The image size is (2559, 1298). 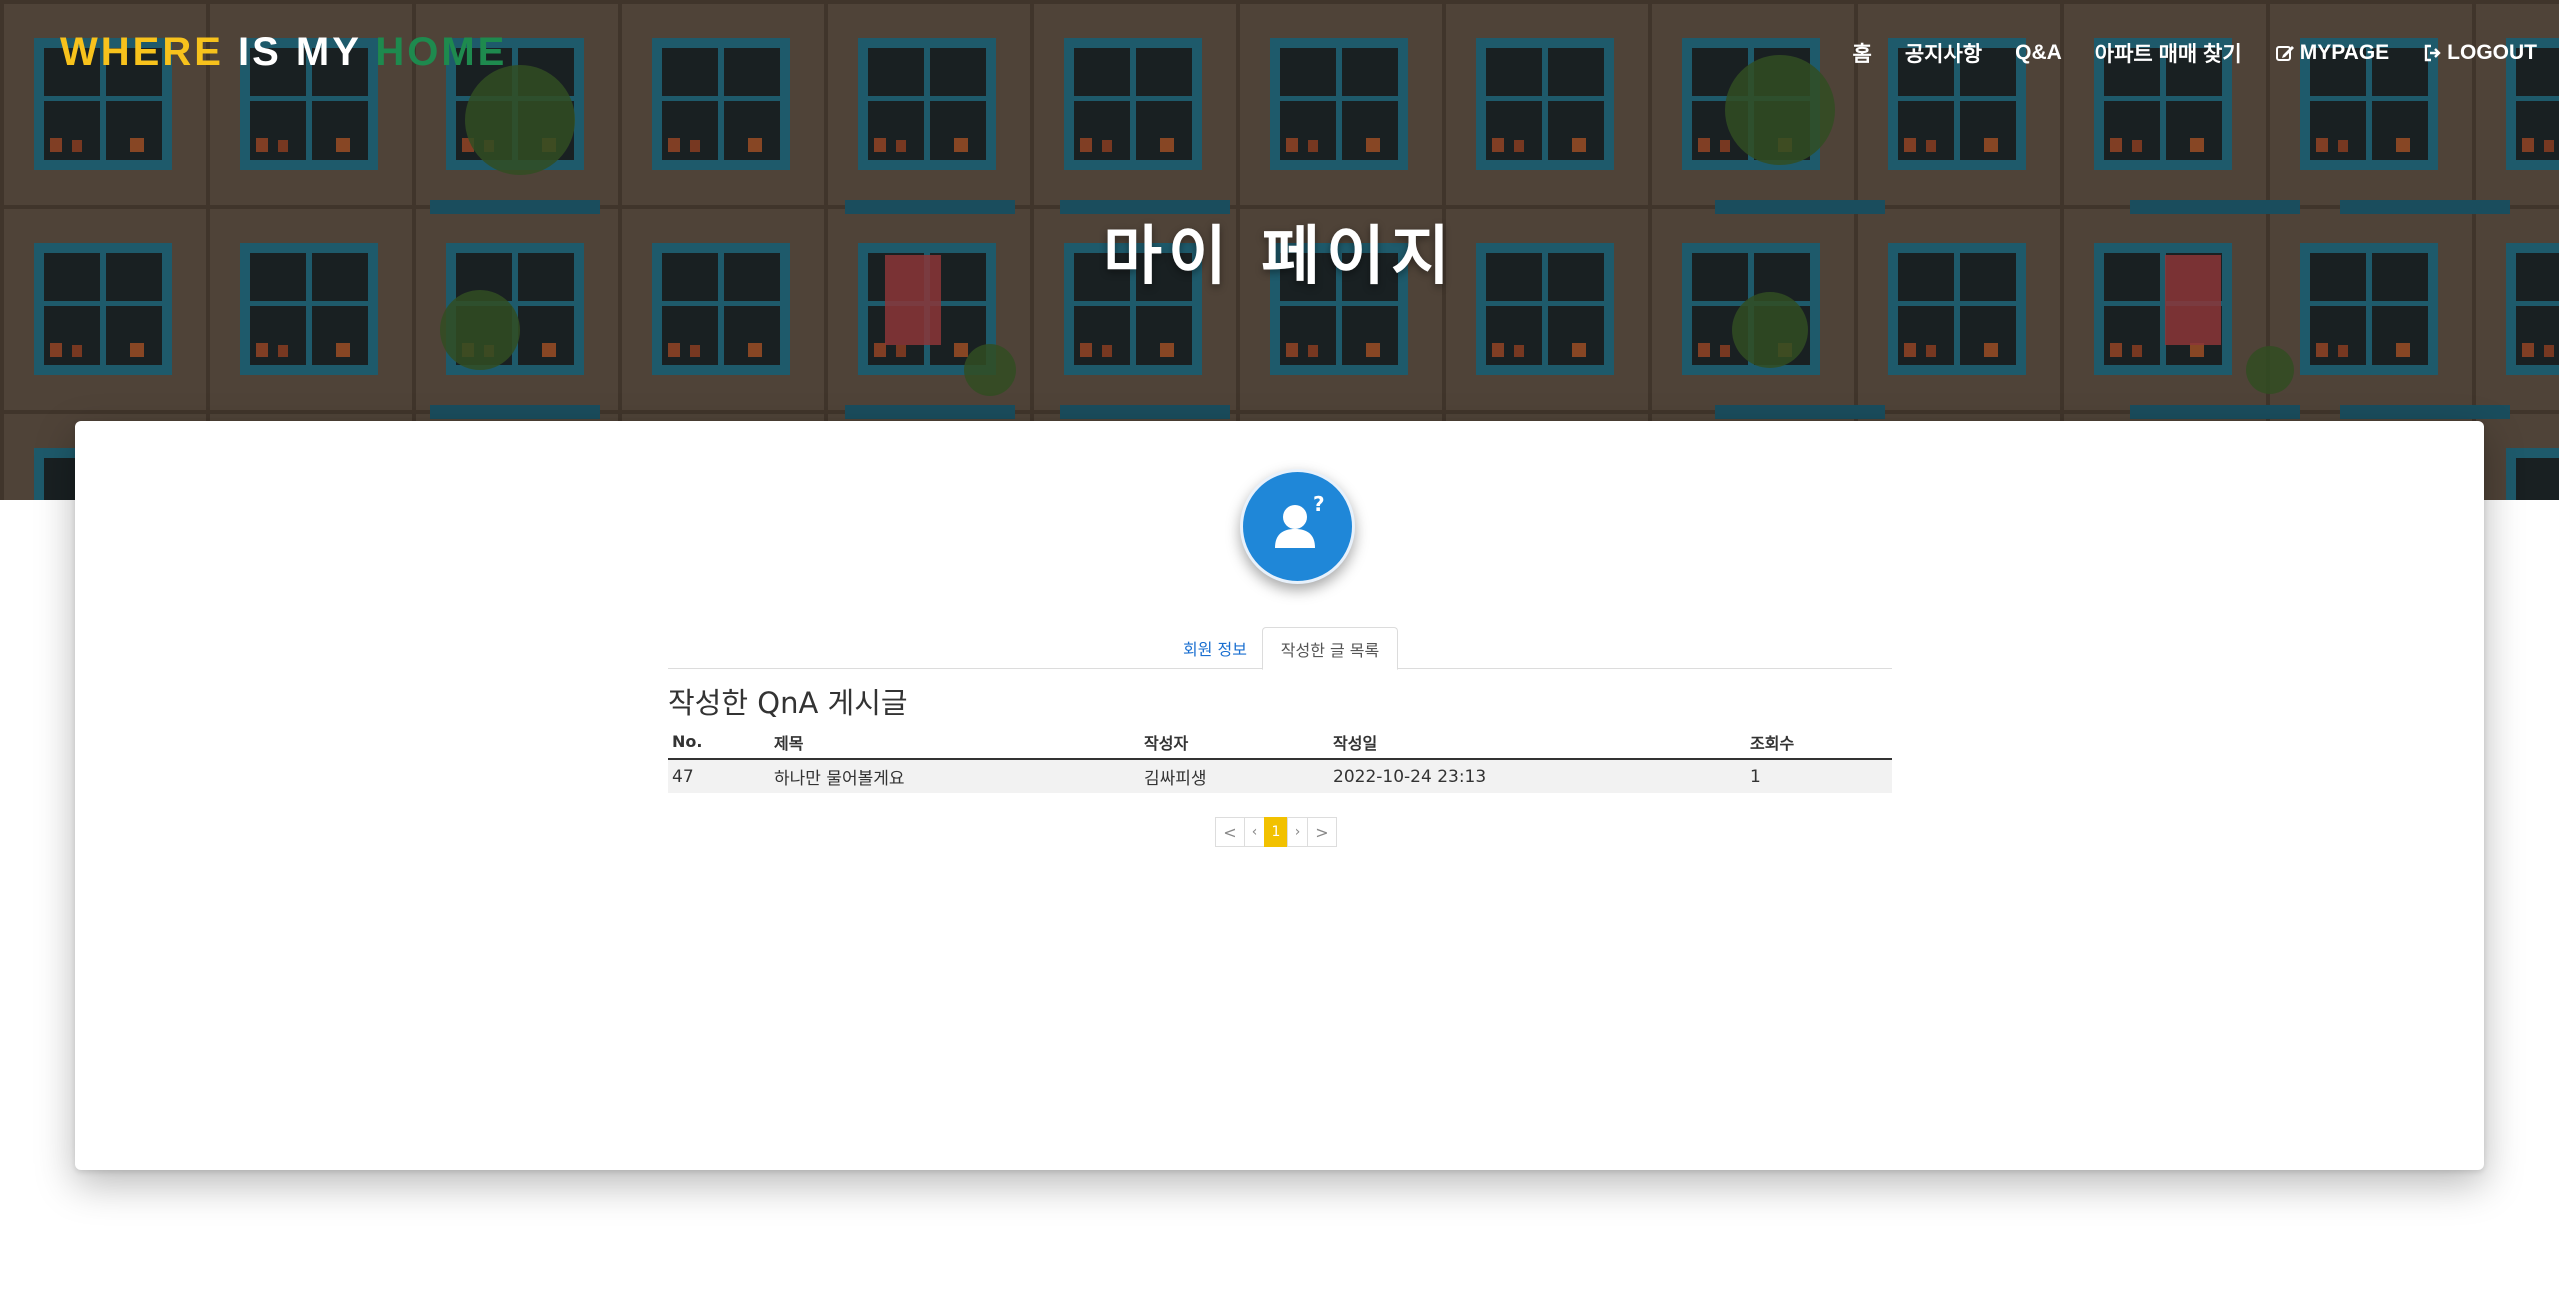 I want to click on cell-no: 47, so click(x=719, y=776).